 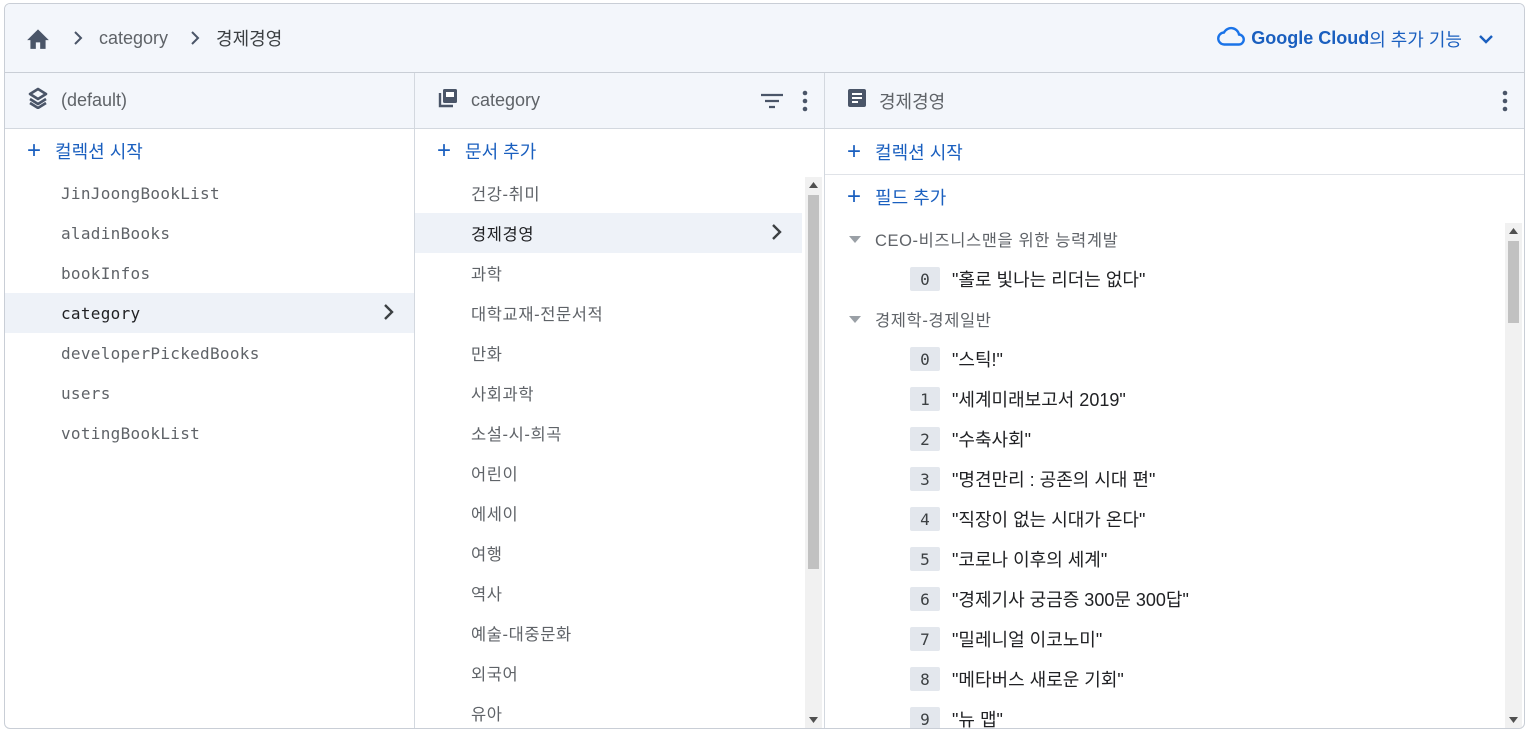 I want to click on collection-actions, so click(x=784, y=101).